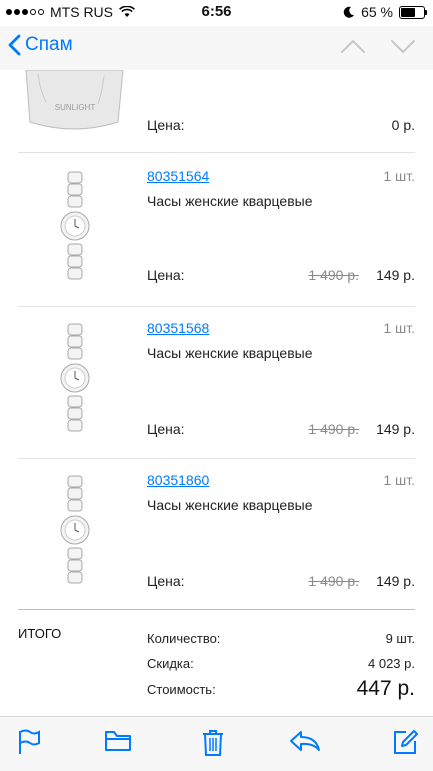  I want to click on chevron-left-icon, so click(14, 45).